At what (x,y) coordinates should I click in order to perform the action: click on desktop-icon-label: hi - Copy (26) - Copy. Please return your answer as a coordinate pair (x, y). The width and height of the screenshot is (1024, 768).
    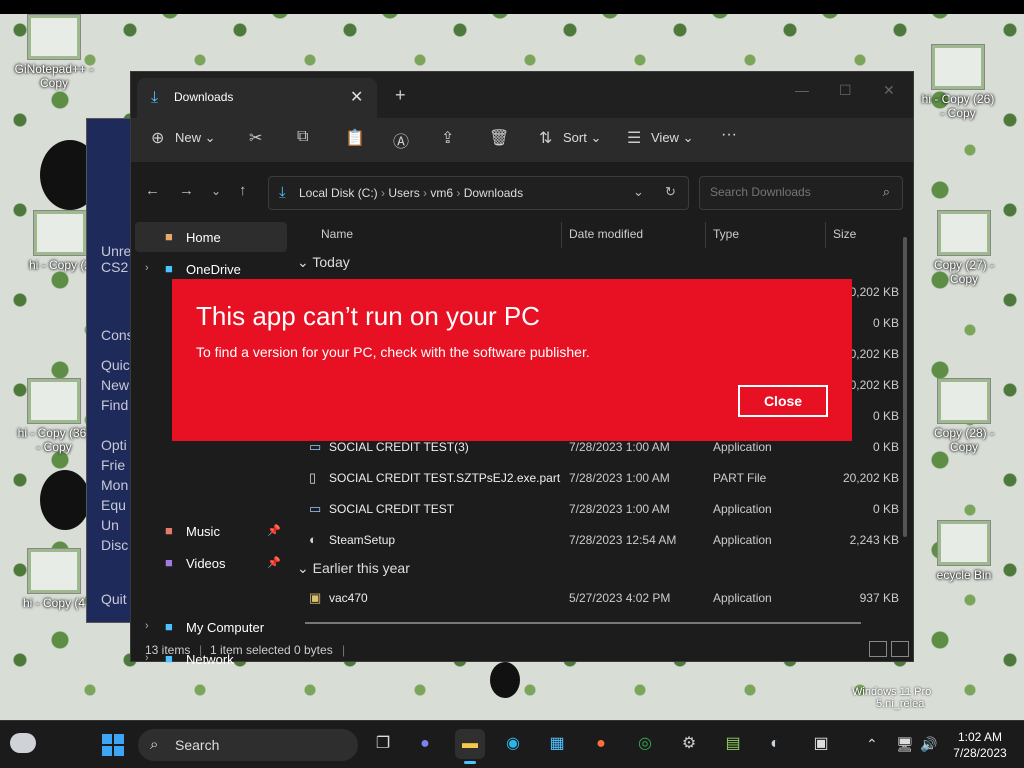
    Looking at the image, I should click on (958, 106).